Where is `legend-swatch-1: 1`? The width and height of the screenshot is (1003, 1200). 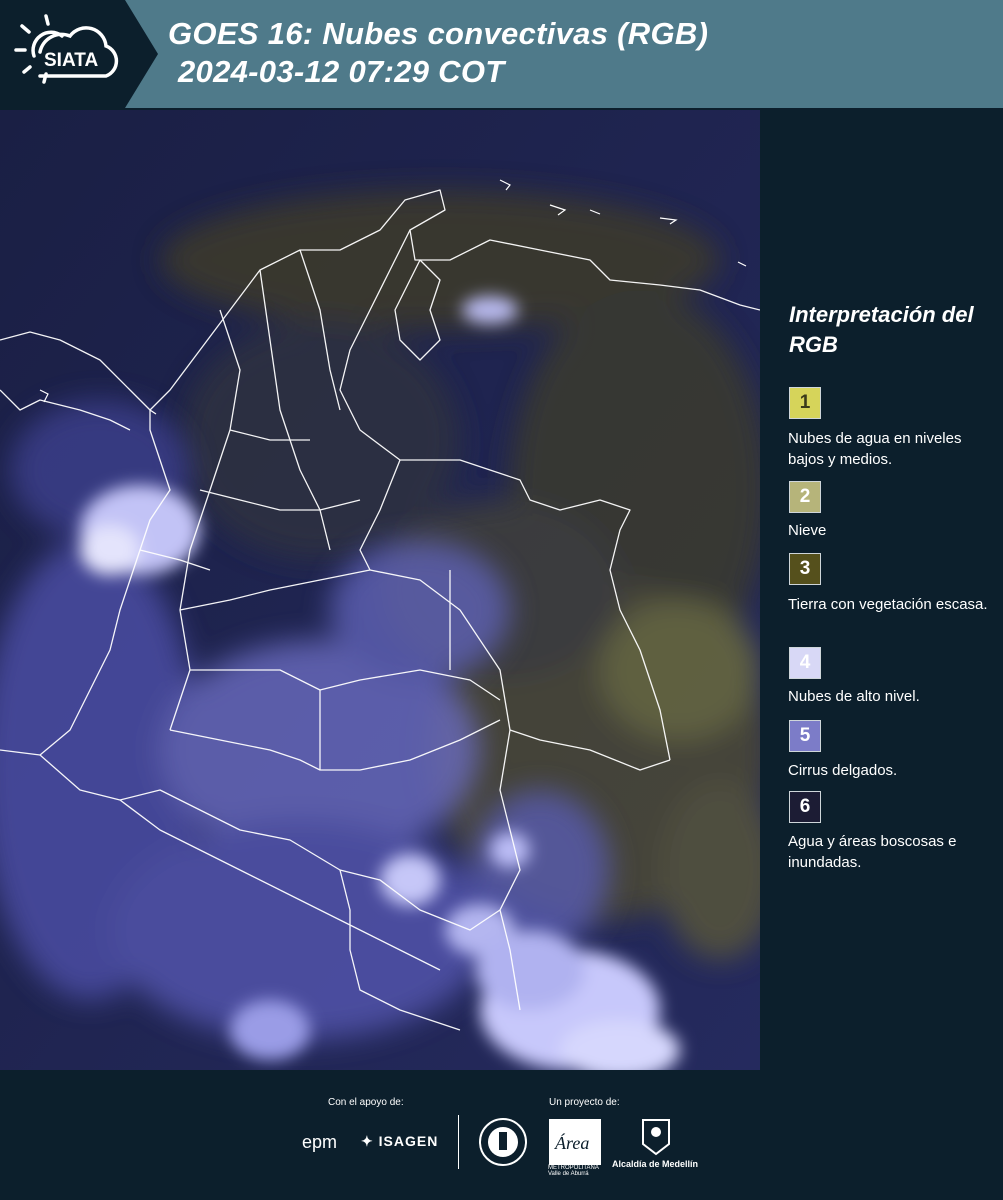
legend-swatch-1: 1 is located at coordinates (805, 403).